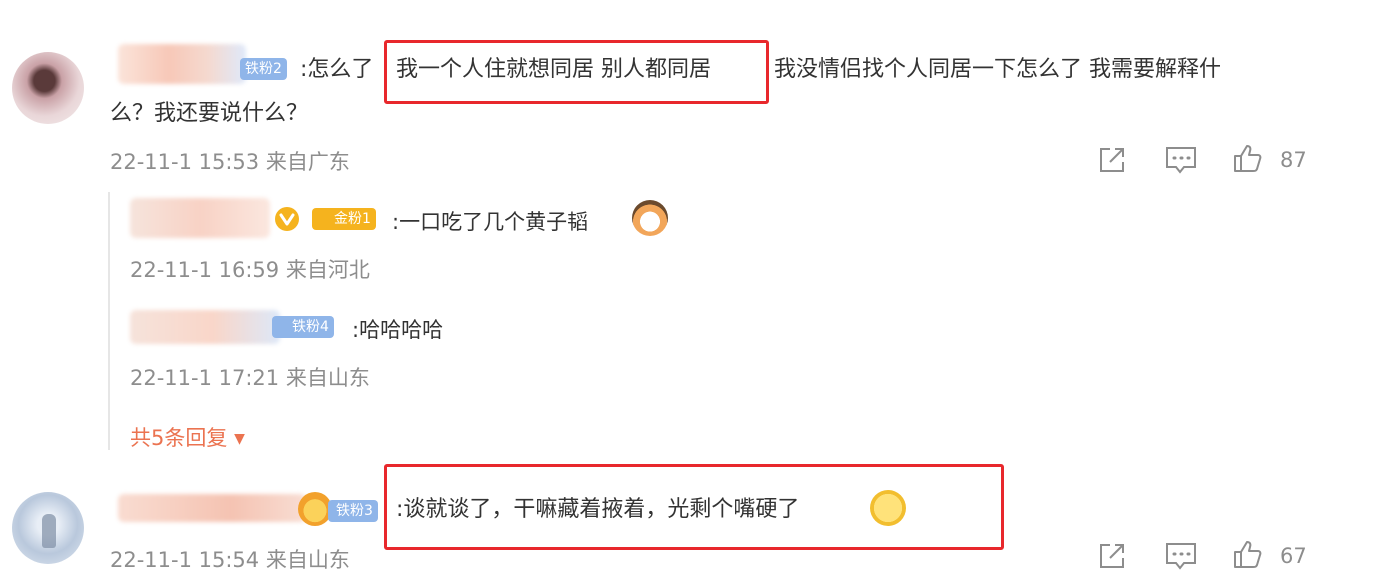 The image size is (1374, 578). I want to click on more-replies-link: 共5条回复 ▼, so click(187, 437).